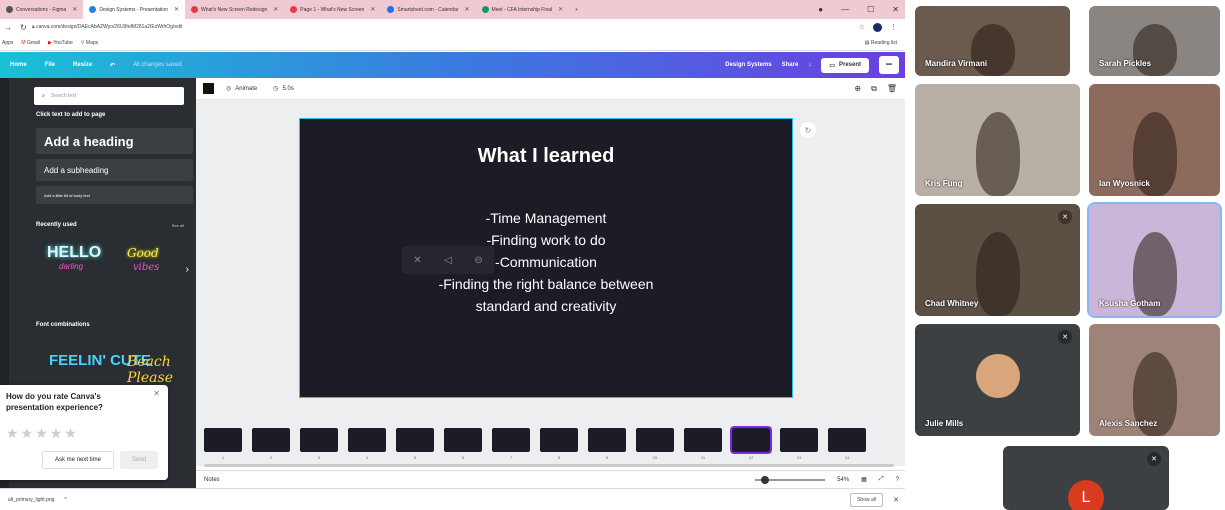  I want to click on zoom-slider-knob, so click(765, 479).